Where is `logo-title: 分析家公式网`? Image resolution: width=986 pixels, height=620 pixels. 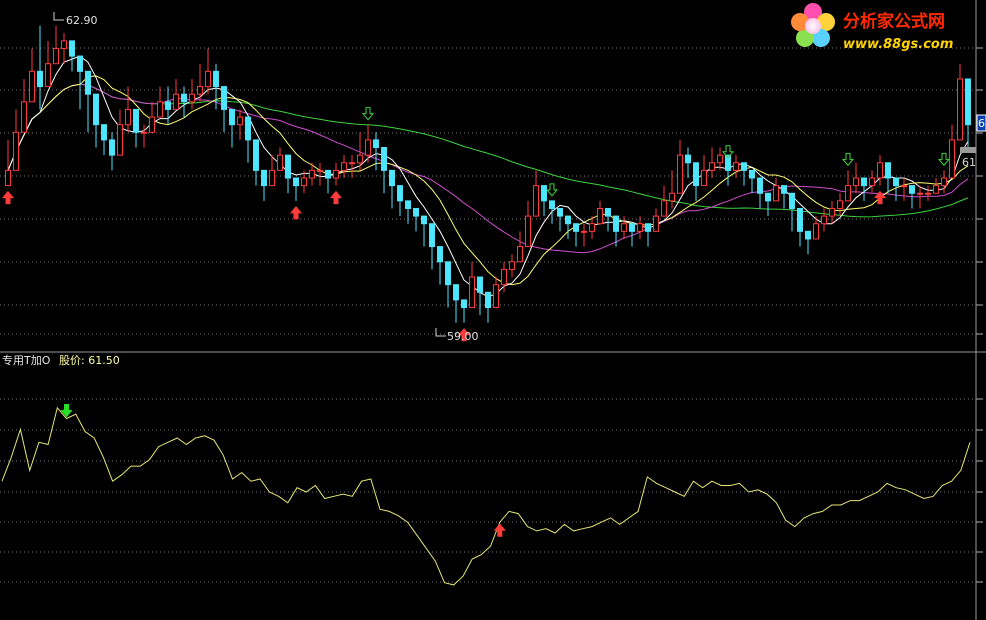
logo-title: 分析家公式网 is located at coordinates (894, 21).